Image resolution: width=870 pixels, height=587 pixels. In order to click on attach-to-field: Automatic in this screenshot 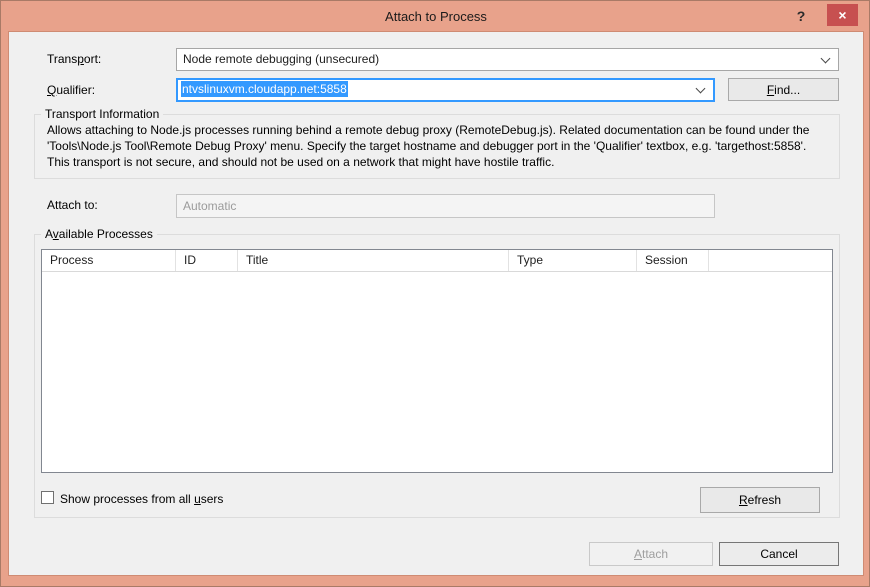, I will do `click(445, 206)`.